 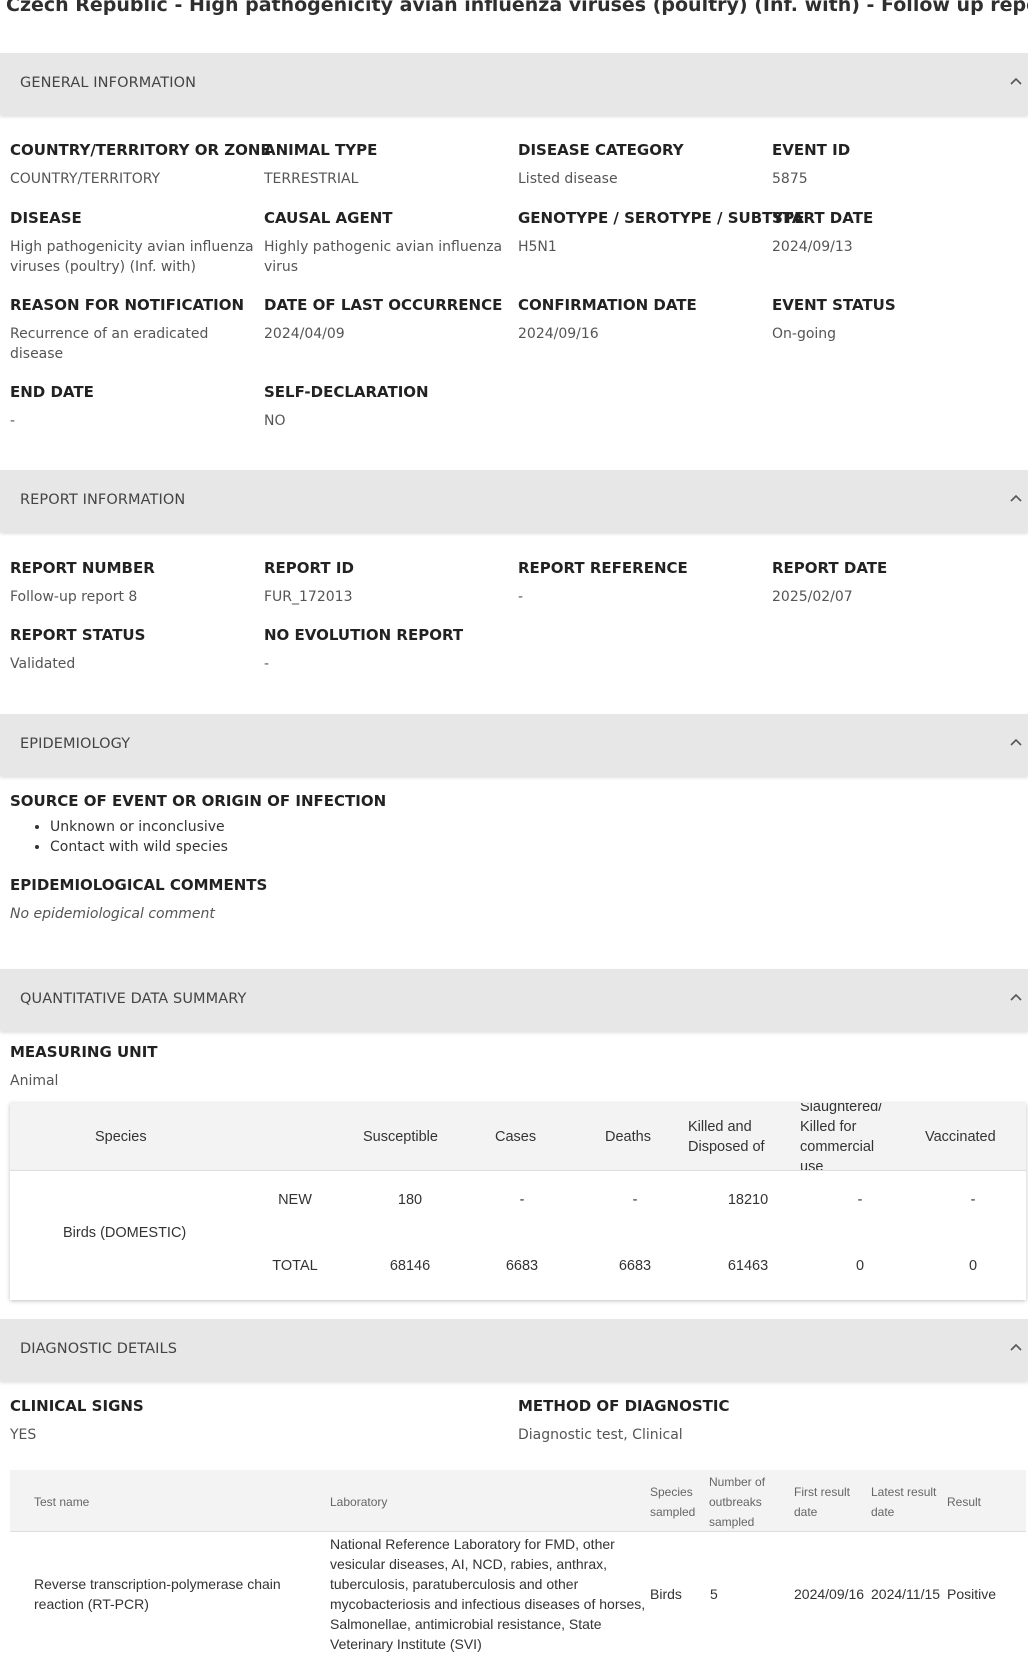 I want to click on field-value: No epidemiological comment, so click(x=112, y=914).